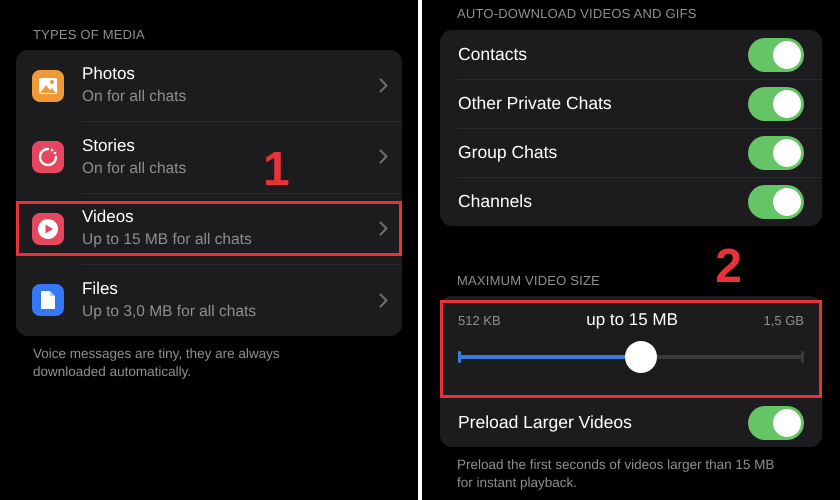 This screenshot has width=840, height=500. I want to click on item-title: Files, so click(100, 289).